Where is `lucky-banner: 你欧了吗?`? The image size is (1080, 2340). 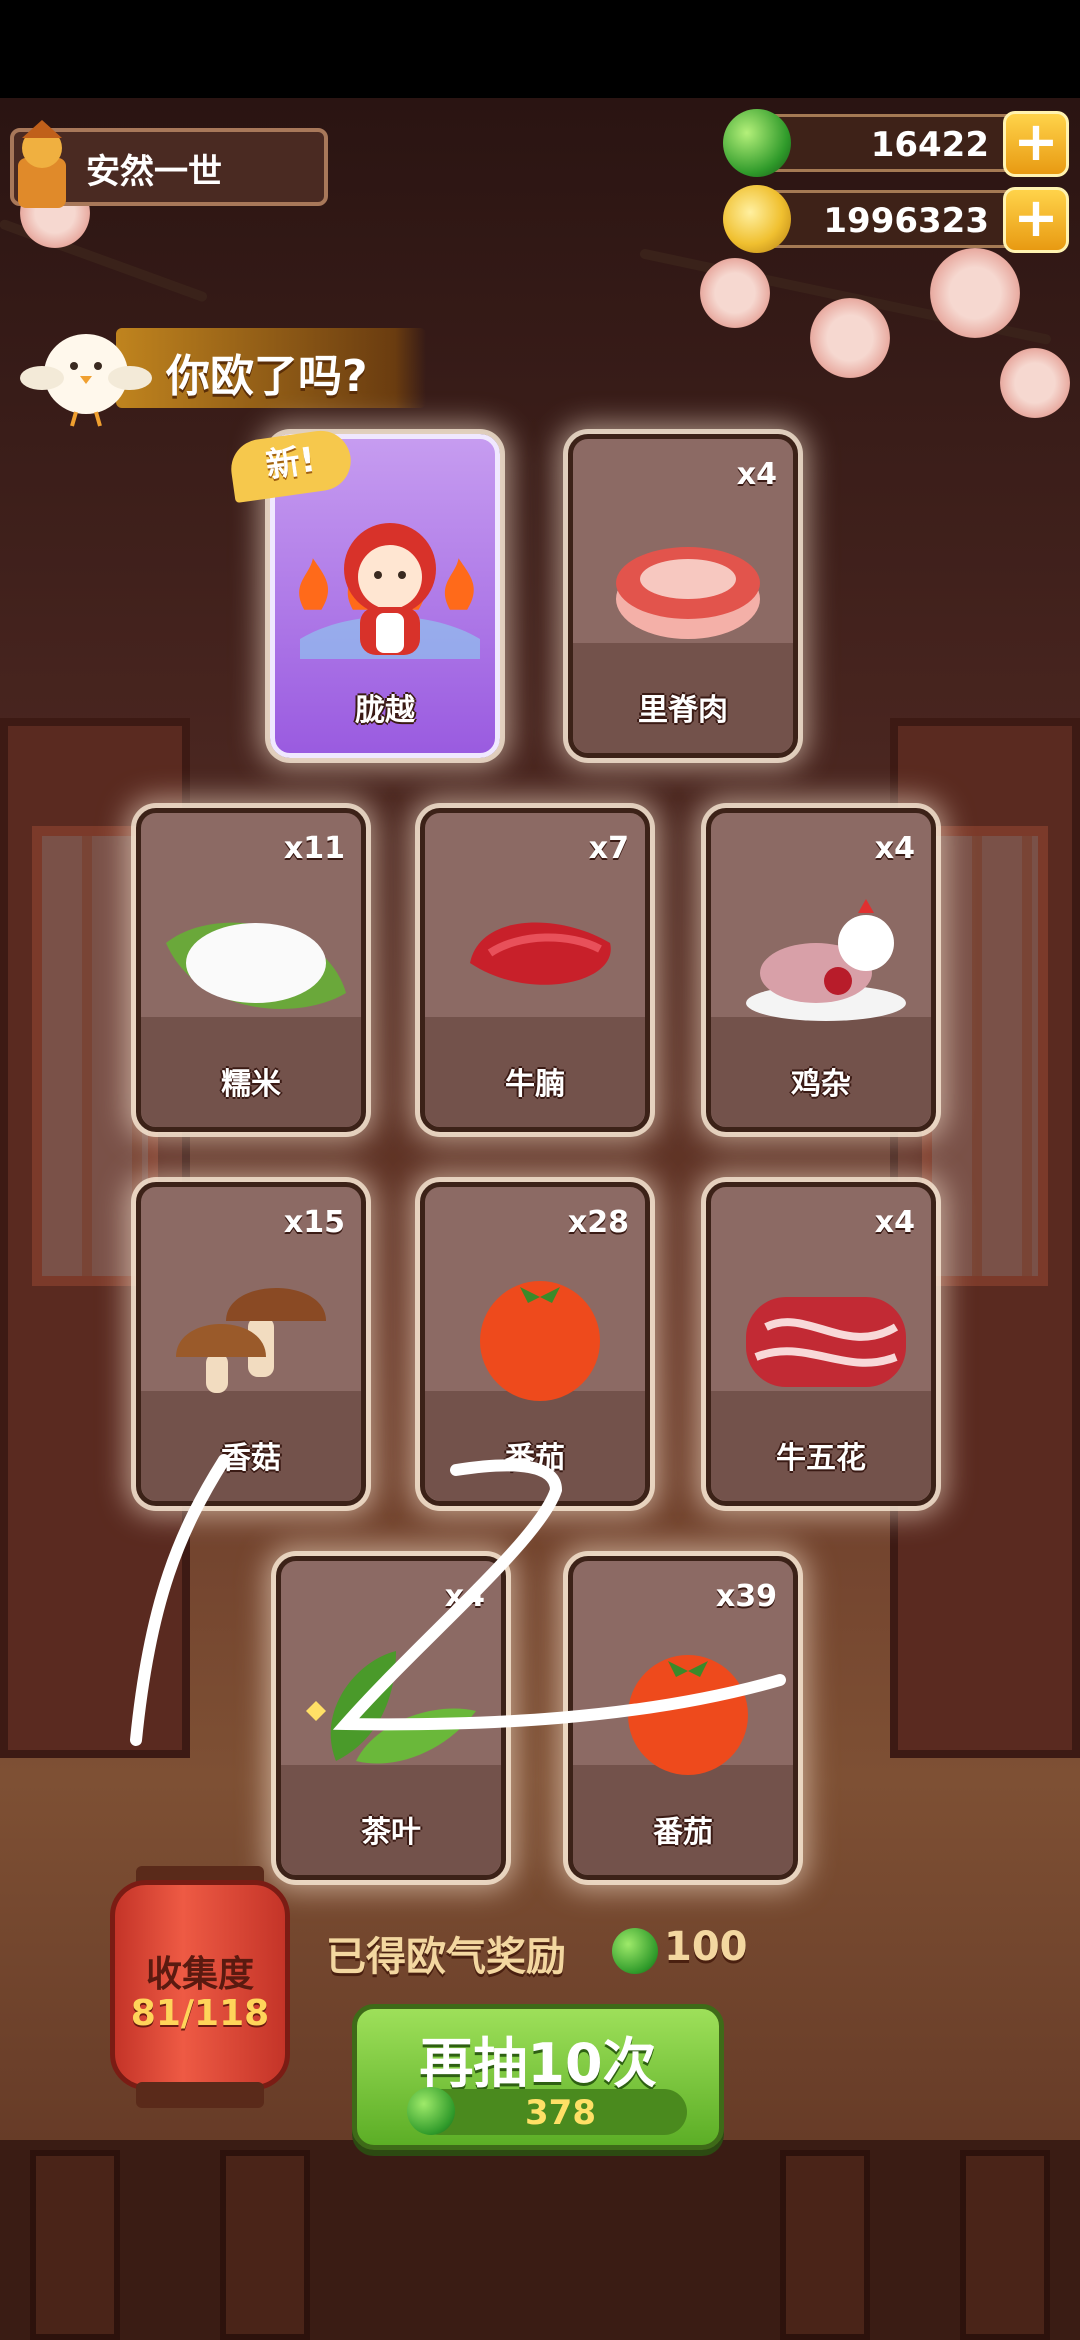 lucky-banner: 你欧了吗? is located at coordinates (271, 368).